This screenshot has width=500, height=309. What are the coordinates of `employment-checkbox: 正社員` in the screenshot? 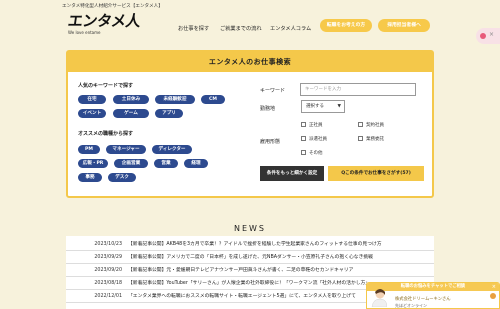 It's located at (312, 125).